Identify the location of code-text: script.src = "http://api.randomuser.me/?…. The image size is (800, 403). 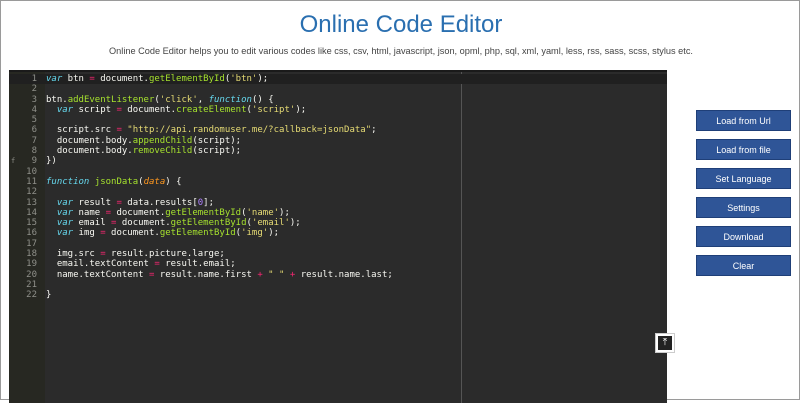
(211, 130).